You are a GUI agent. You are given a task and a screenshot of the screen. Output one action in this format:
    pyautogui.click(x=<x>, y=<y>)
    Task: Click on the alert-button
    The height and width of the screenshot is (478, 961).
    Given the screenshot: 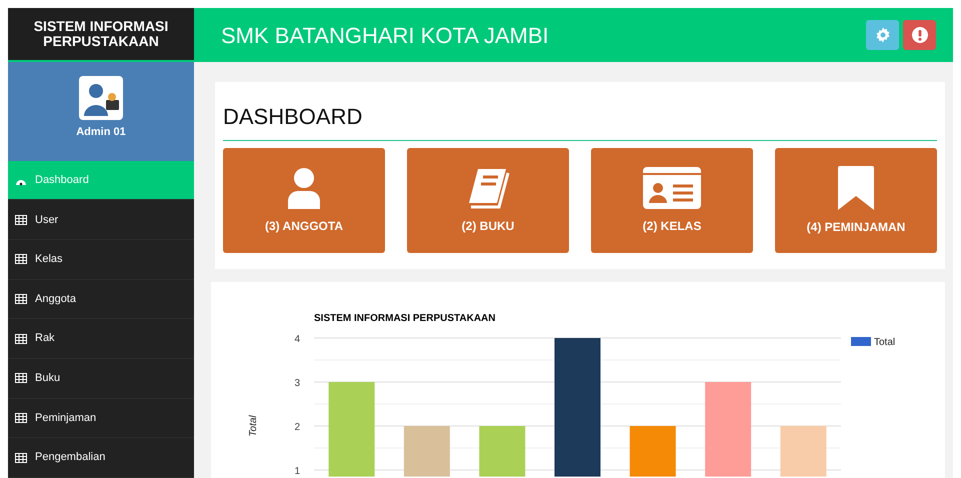 What is the action you would take?
    pyautogui.click(x=919, y=35)
    